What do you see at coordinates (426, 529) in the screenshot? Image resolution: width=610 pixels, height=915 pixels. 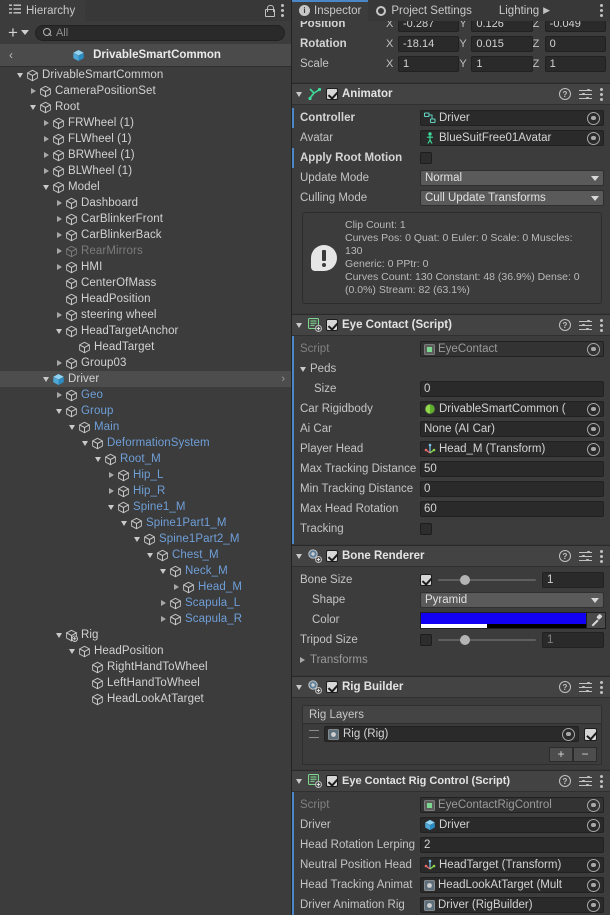 I see `tracking-checkbox` at bounding box center [426, 529].